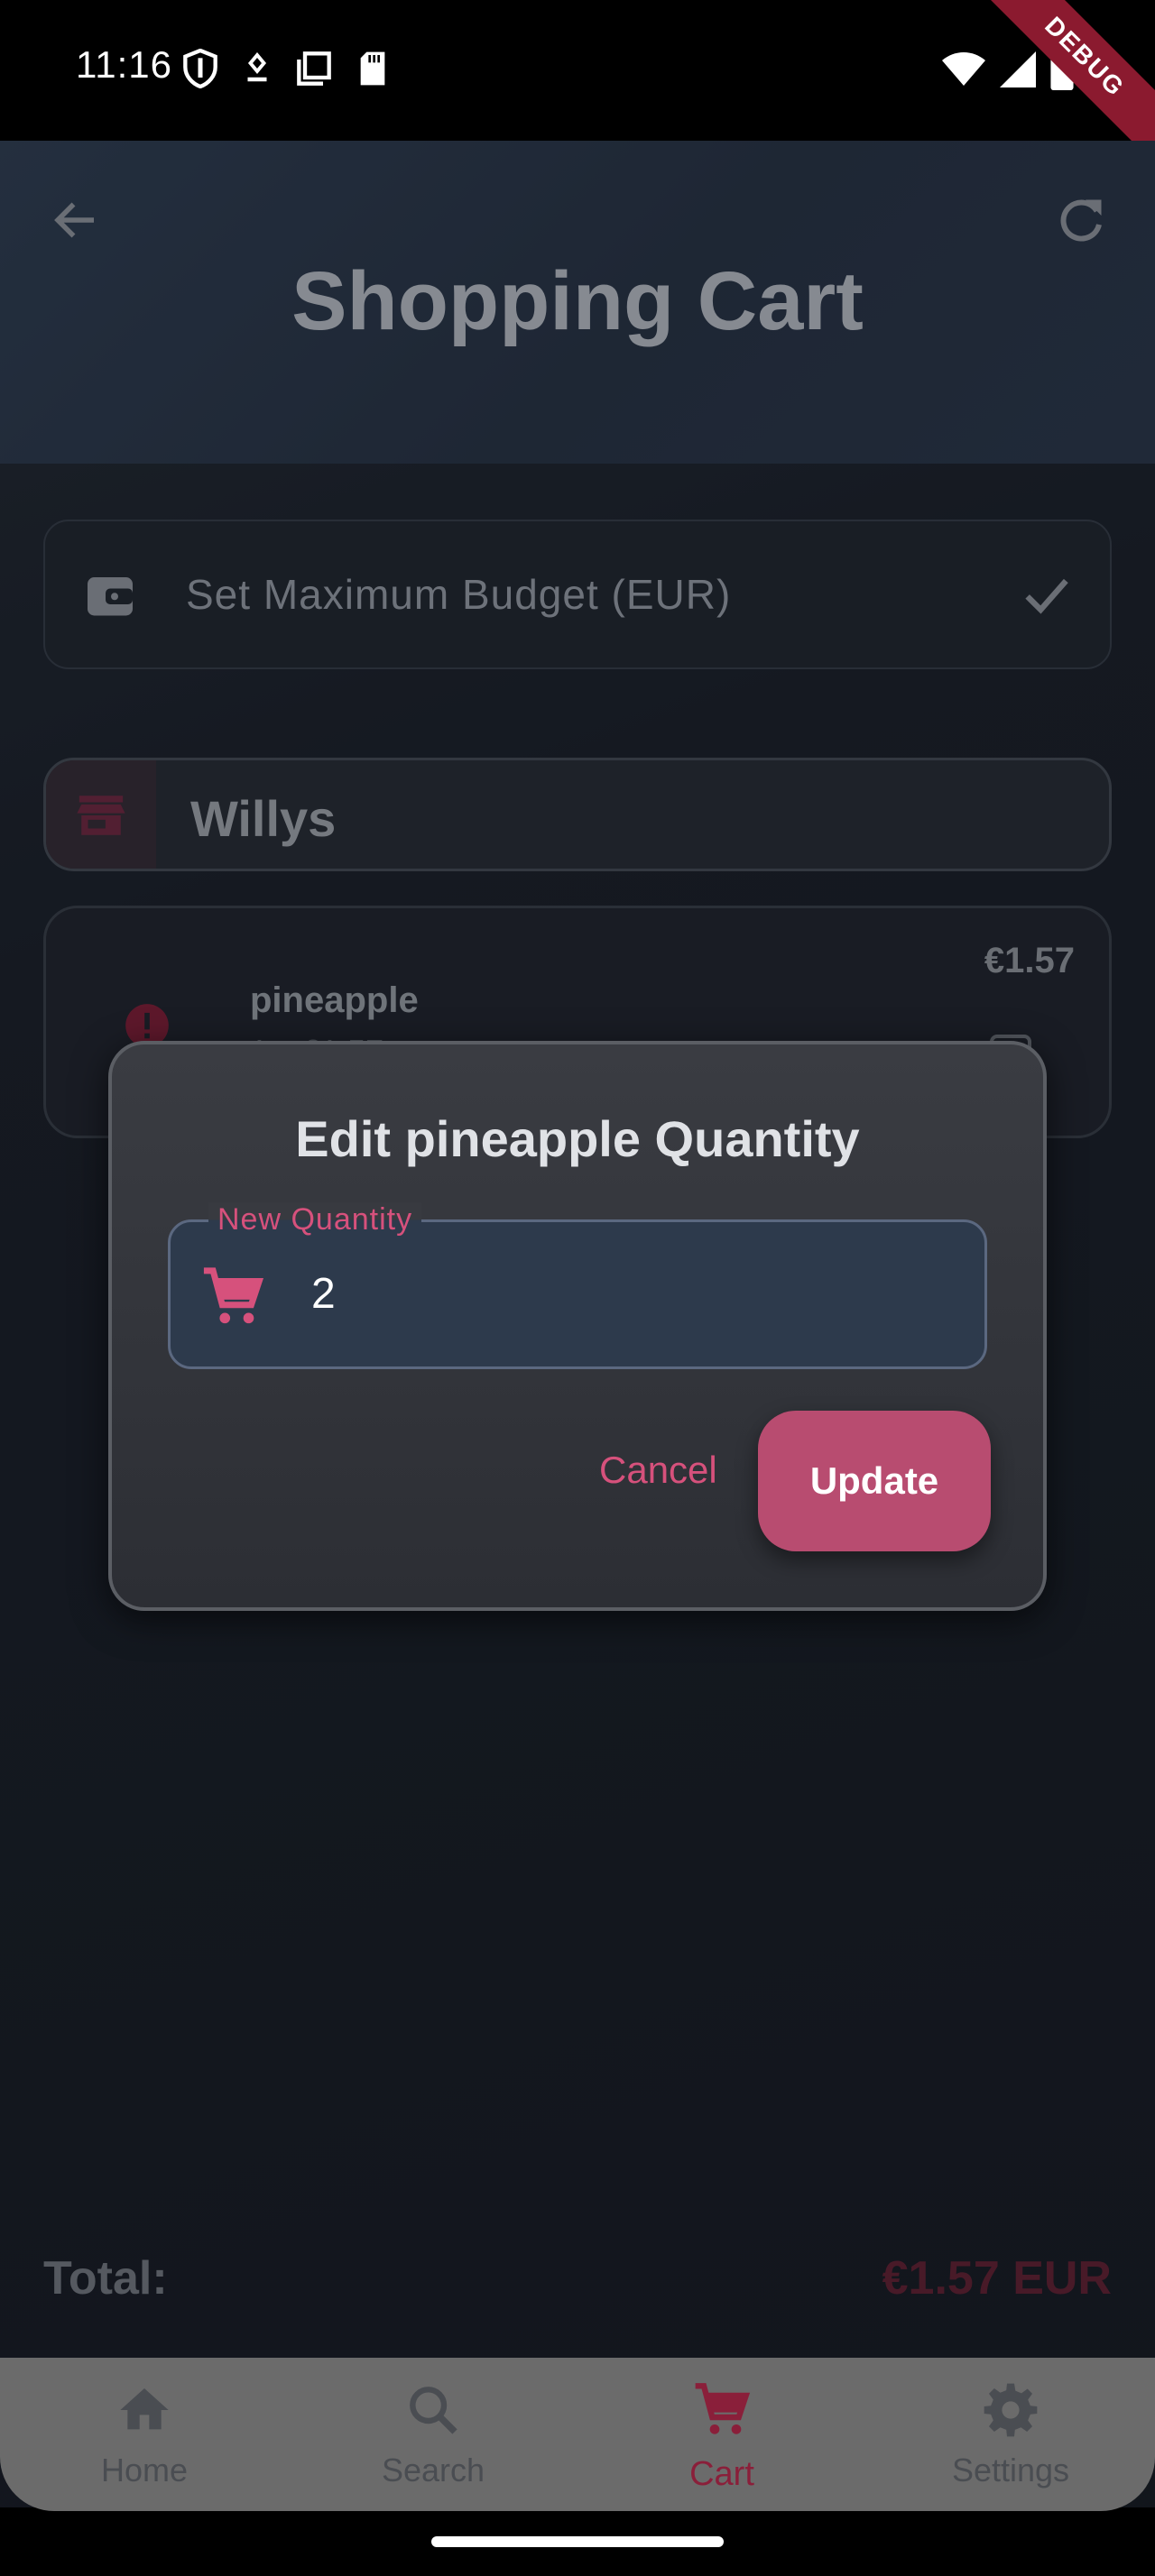  What do you see at coordinates (721, 2474) in the screenshot?
I see `nav-label-cart: Cart` at bounding box center [721, 2474].